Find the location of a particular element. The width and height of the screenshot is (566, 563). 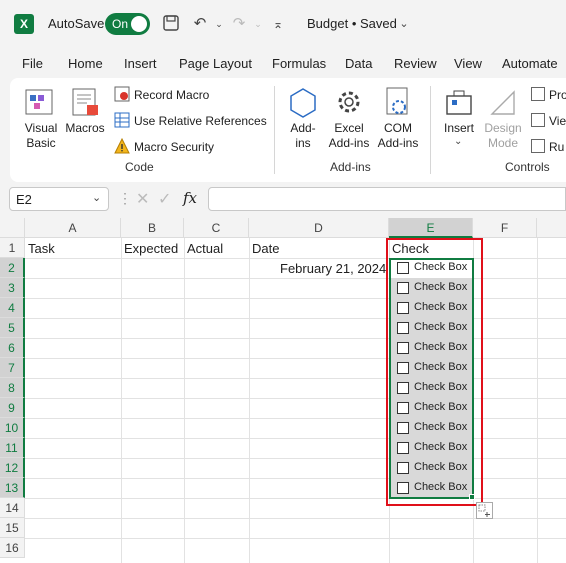

redo-icon: ↷ is located at coordinates (239, 24).